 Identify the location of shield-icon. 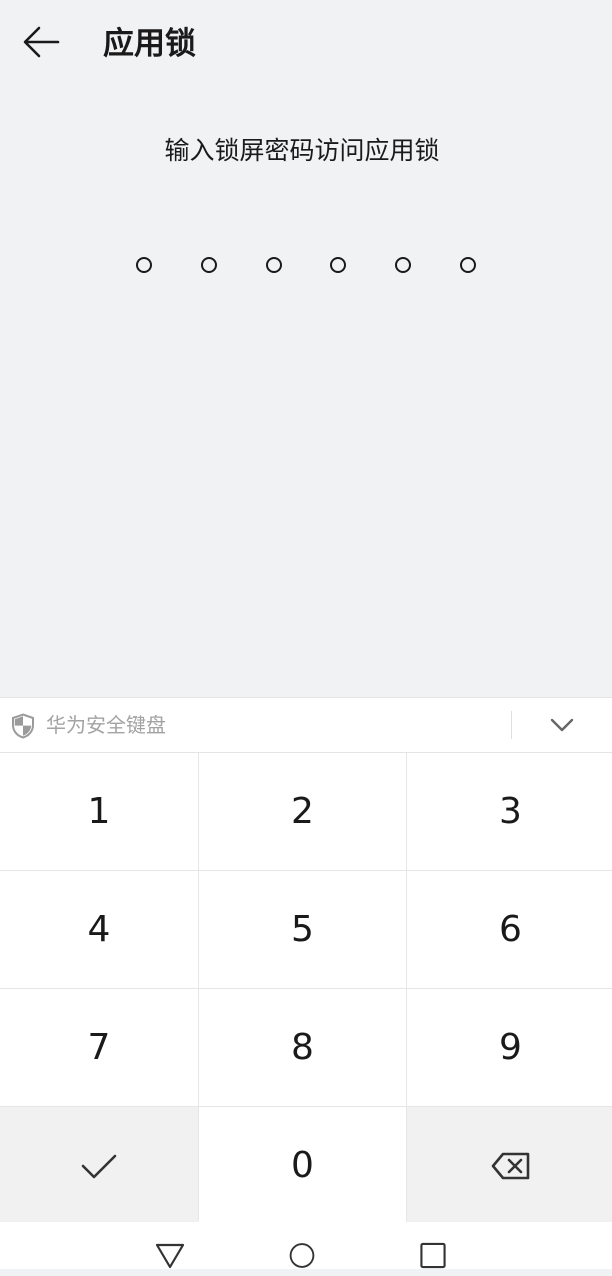
(23, 726).